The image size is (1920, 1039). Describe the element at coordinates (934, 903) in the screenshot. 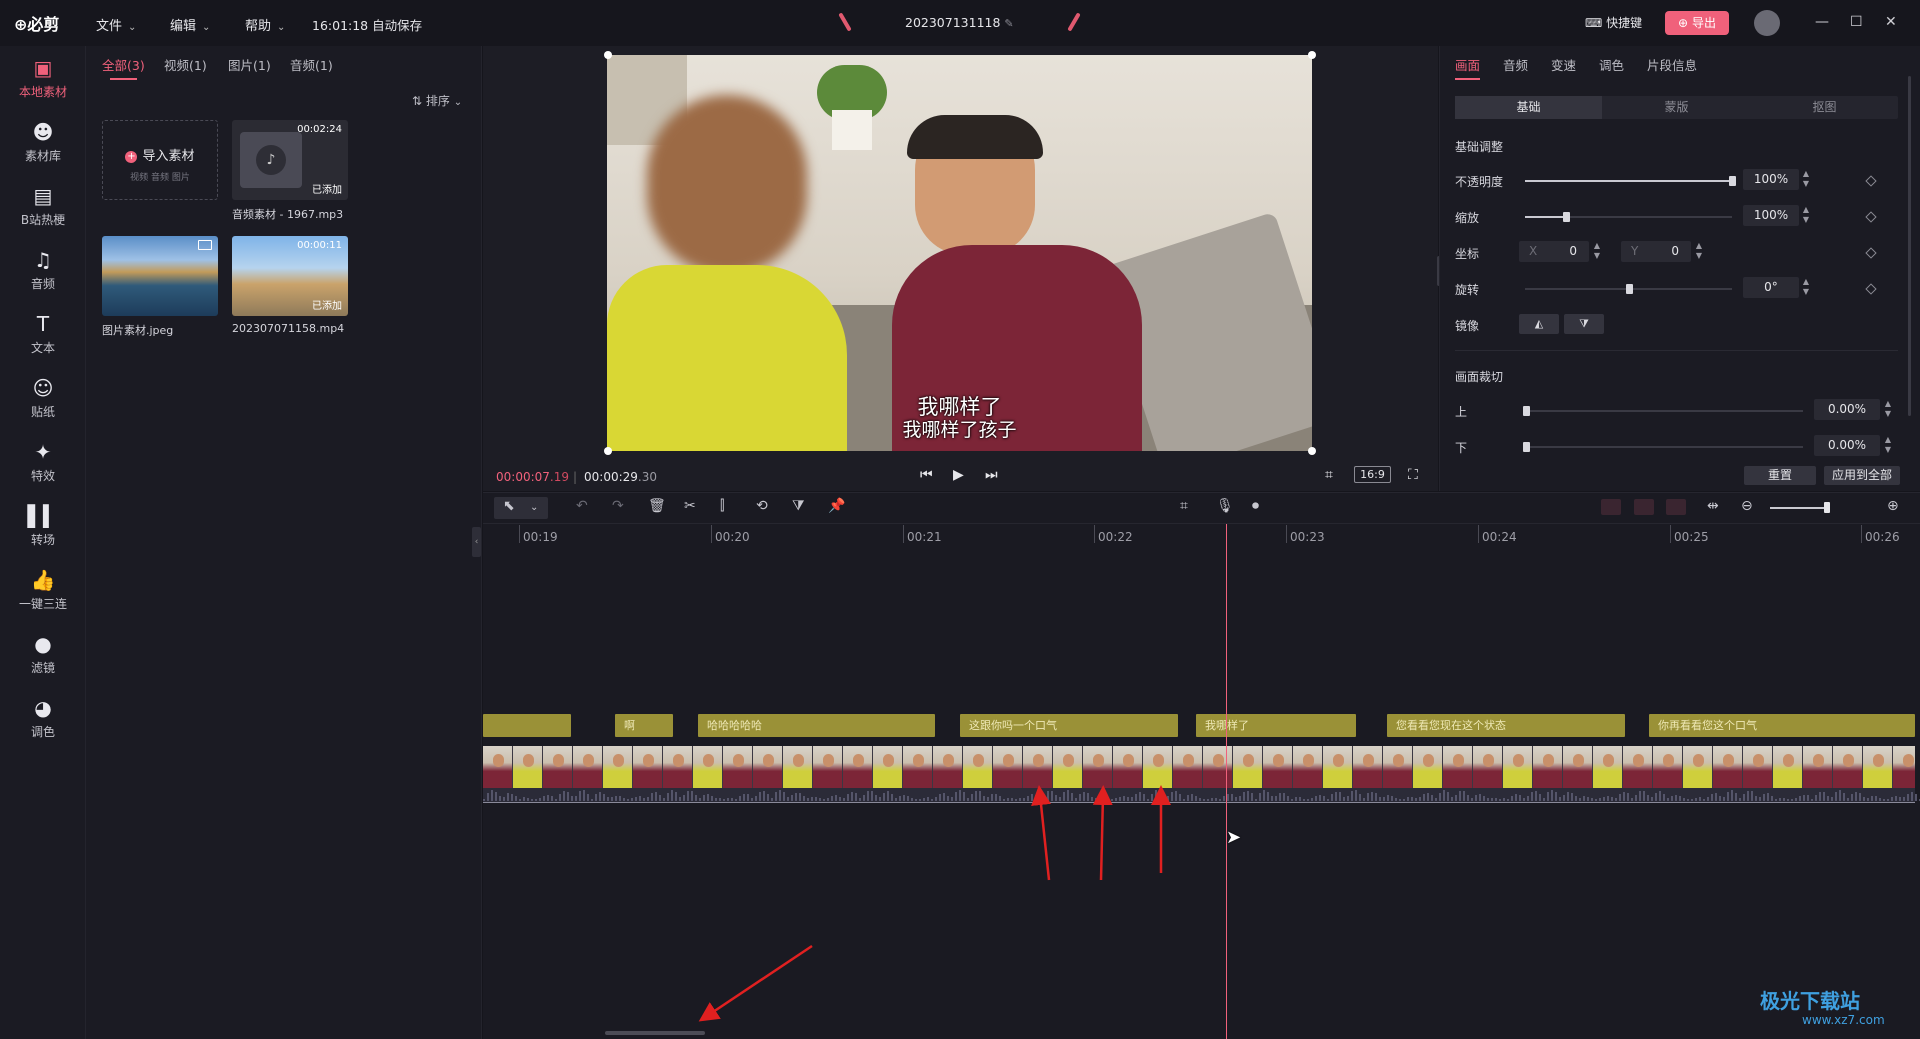

I see `annotation-arrows` at that location.